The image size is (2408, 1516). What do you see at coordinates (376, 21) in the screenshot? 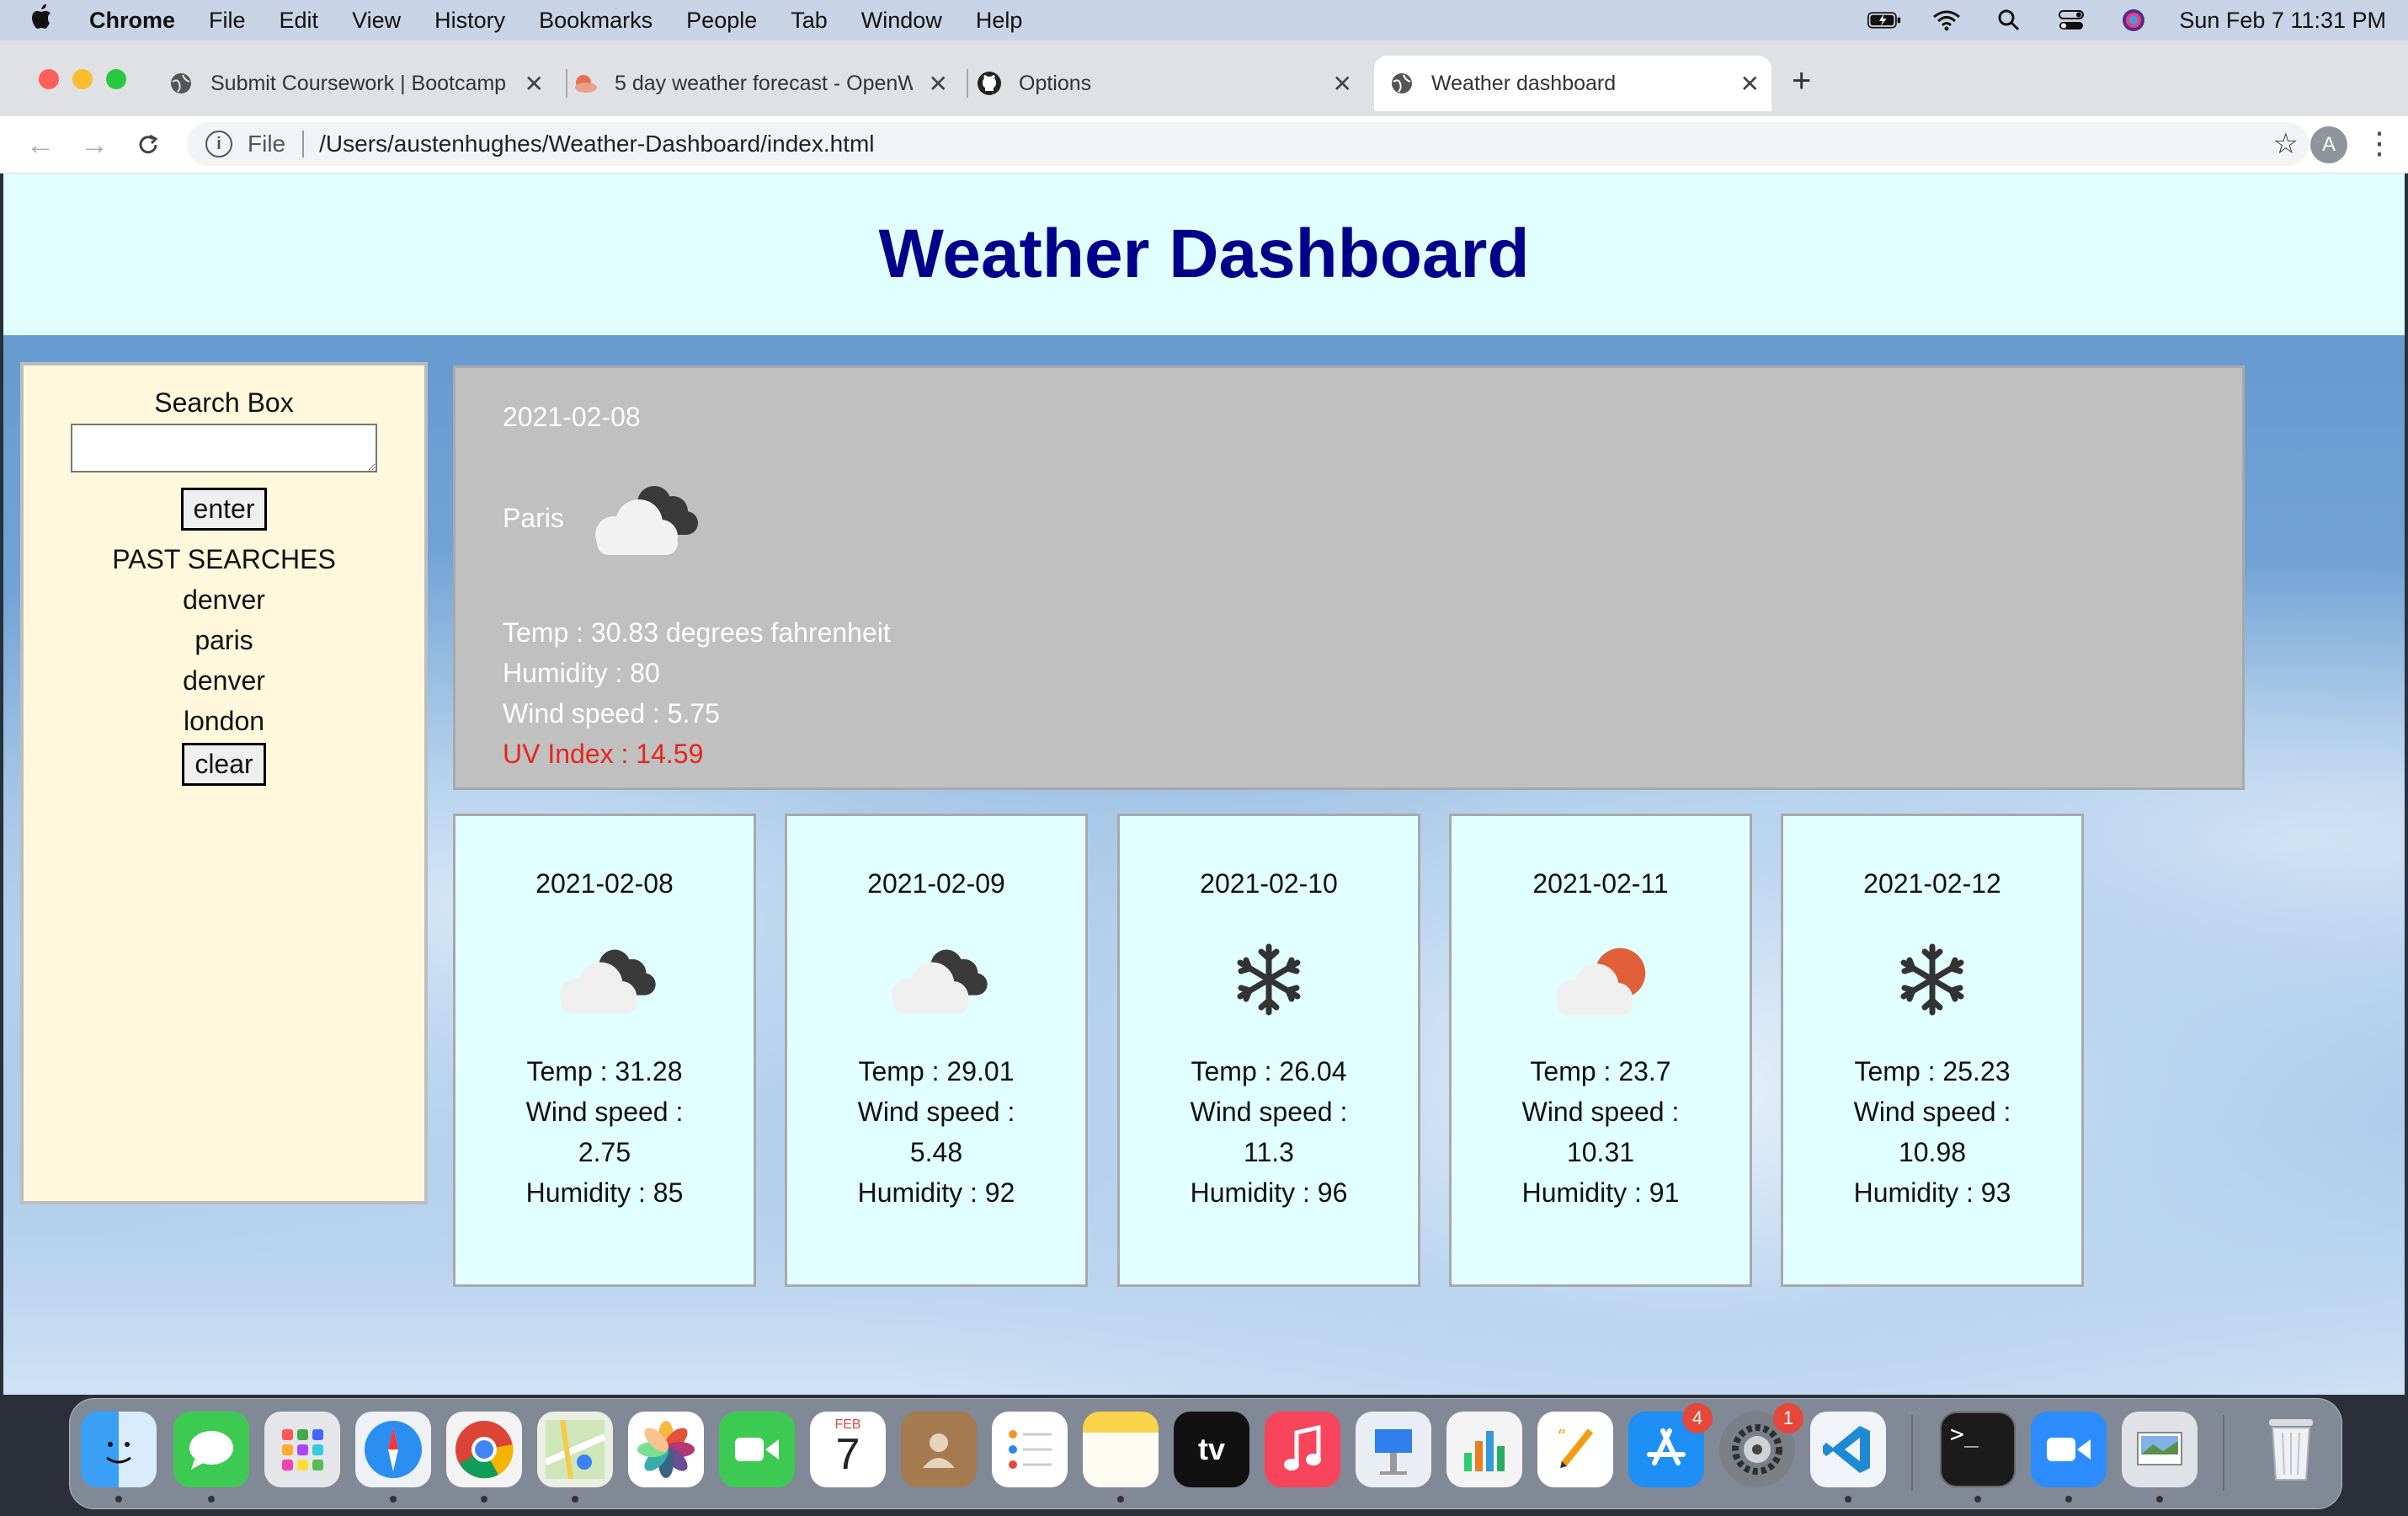
I see `menu-view: View` at bounding box center [376, 21].